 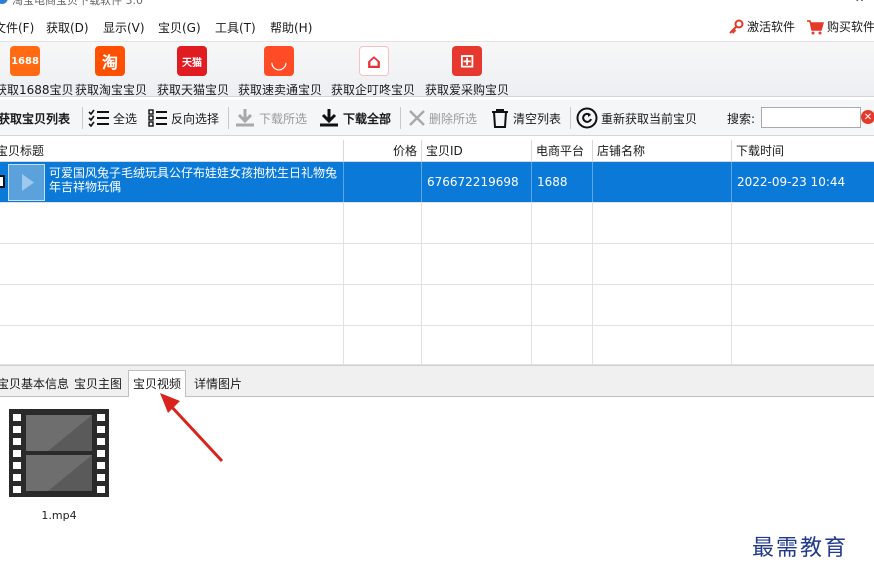 I want to click on play-icon, so click(x=28, y=182).